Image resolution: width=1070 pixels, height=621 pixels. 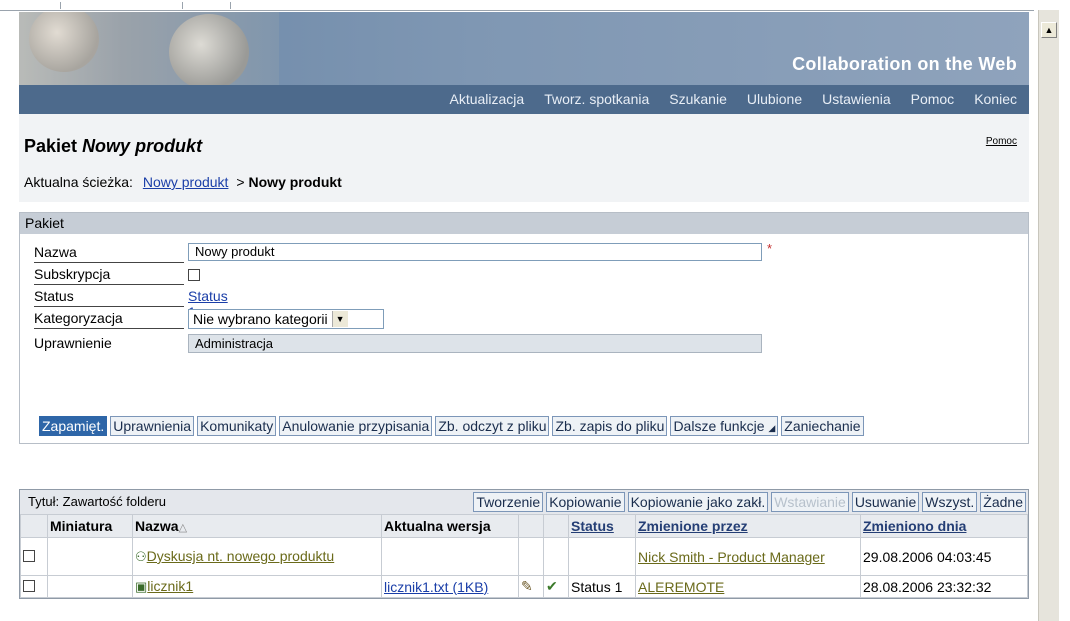 What do you see at coordinates (90, 556) in the screenshot?
I see `thumbnail-cell` at bounding box center [90, 556].